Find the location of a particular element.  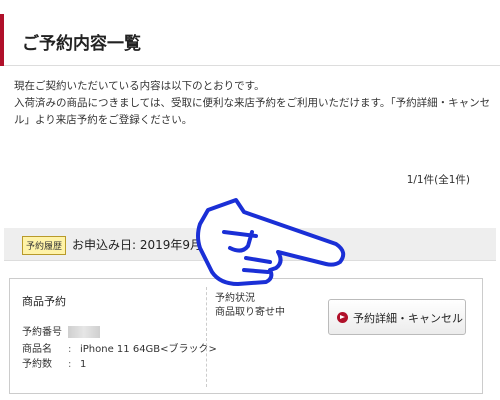

card-divider is located at coordinates (206, 337).